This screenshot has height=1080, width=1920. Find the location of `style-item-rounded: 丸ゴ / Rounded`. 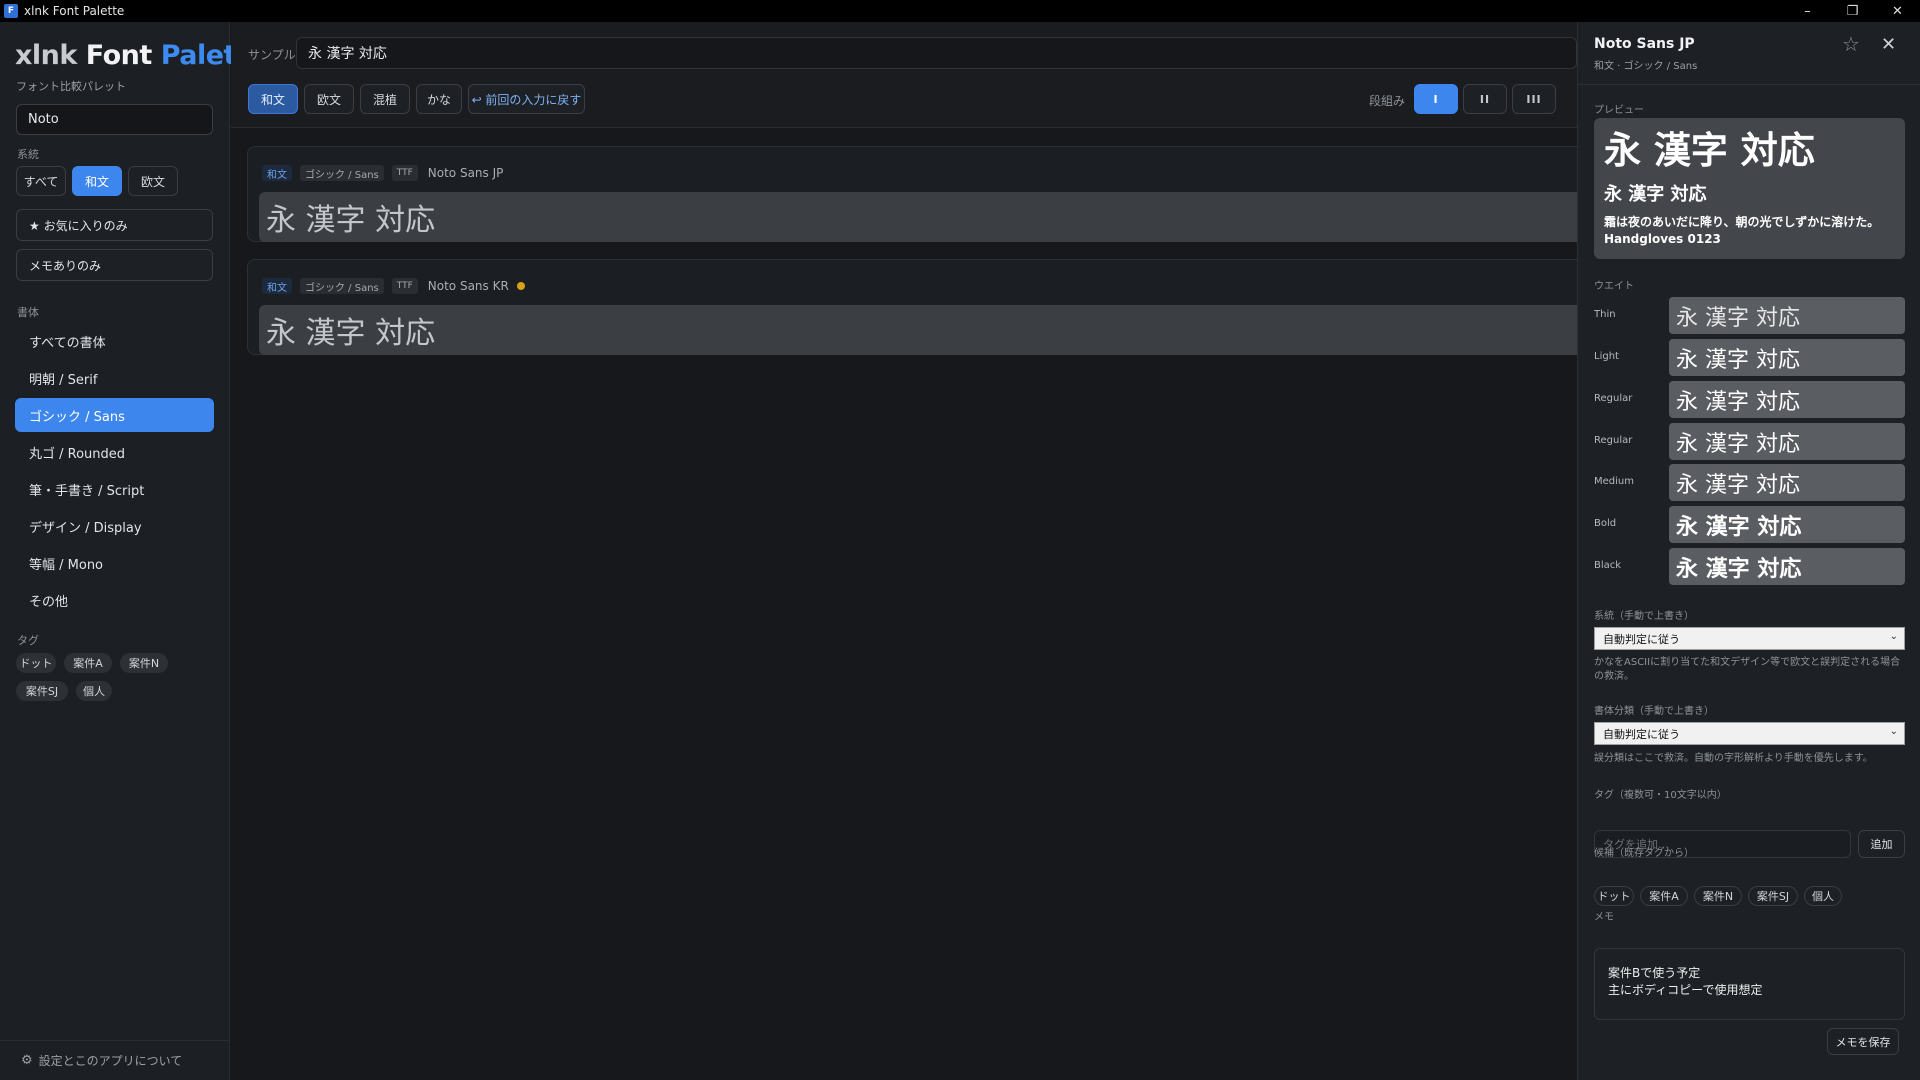

style-item-rounded: 丸ゴ / Rounded is located at coordinates (114, 452).